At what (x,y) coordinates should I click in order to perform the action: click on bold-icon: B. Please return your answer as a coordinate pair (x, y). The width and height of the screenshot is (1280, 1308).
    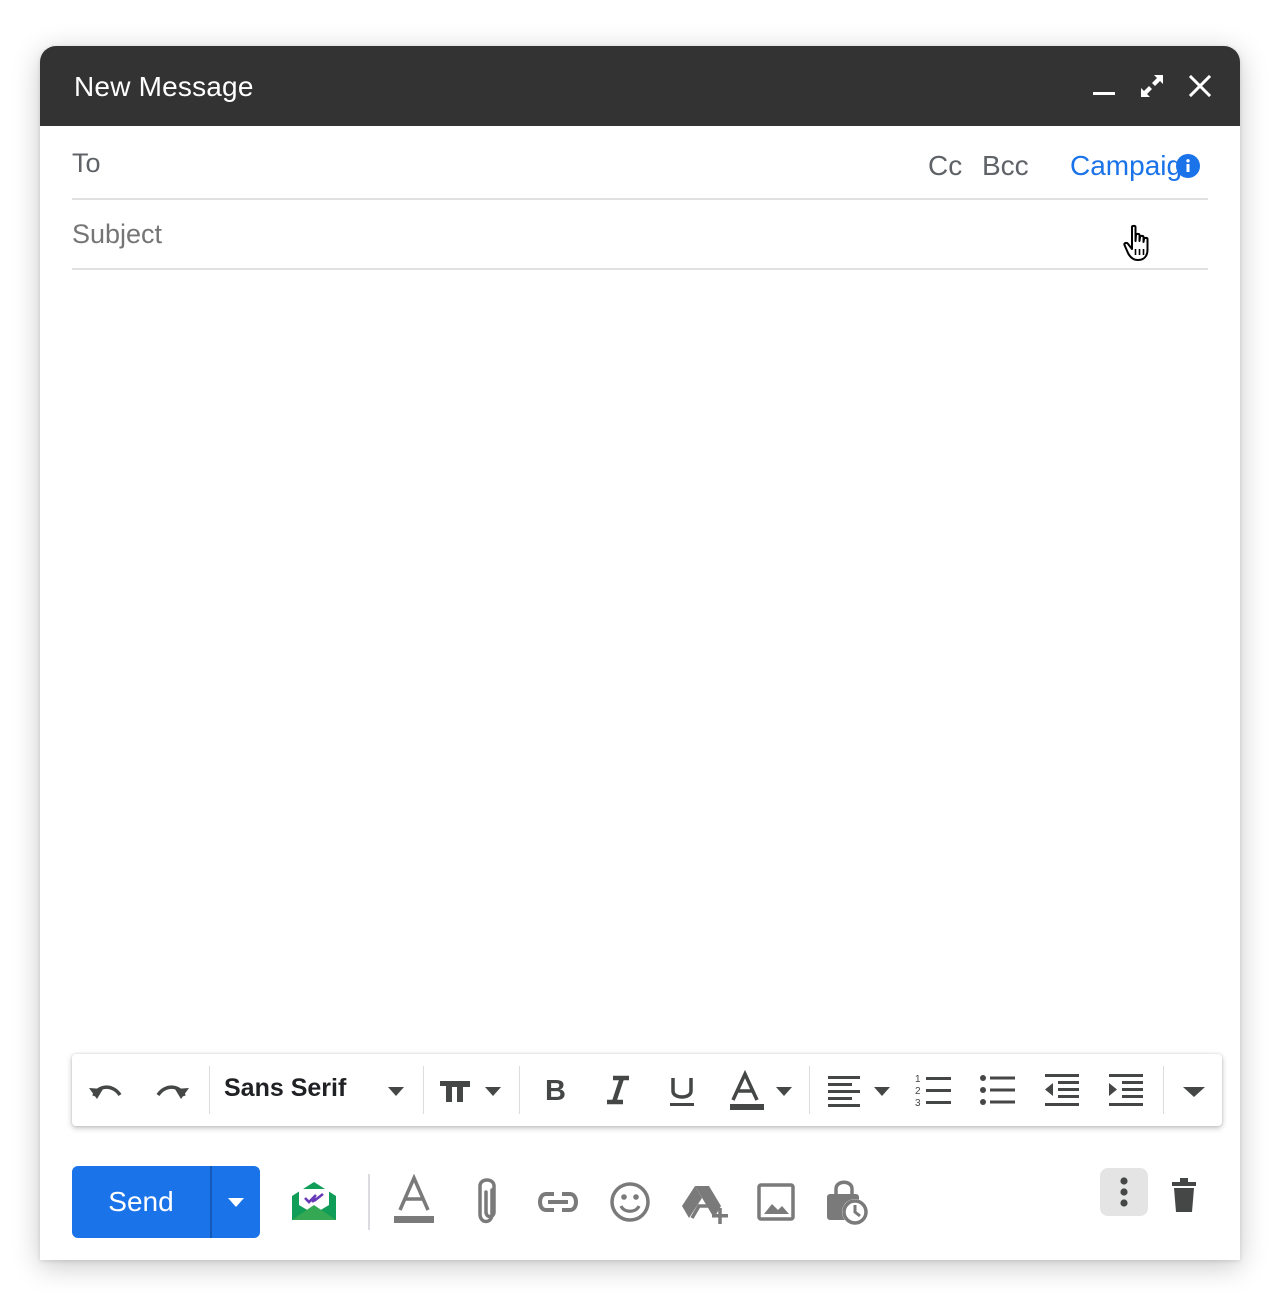
    Looking at the image, I should click on (556, 1090).